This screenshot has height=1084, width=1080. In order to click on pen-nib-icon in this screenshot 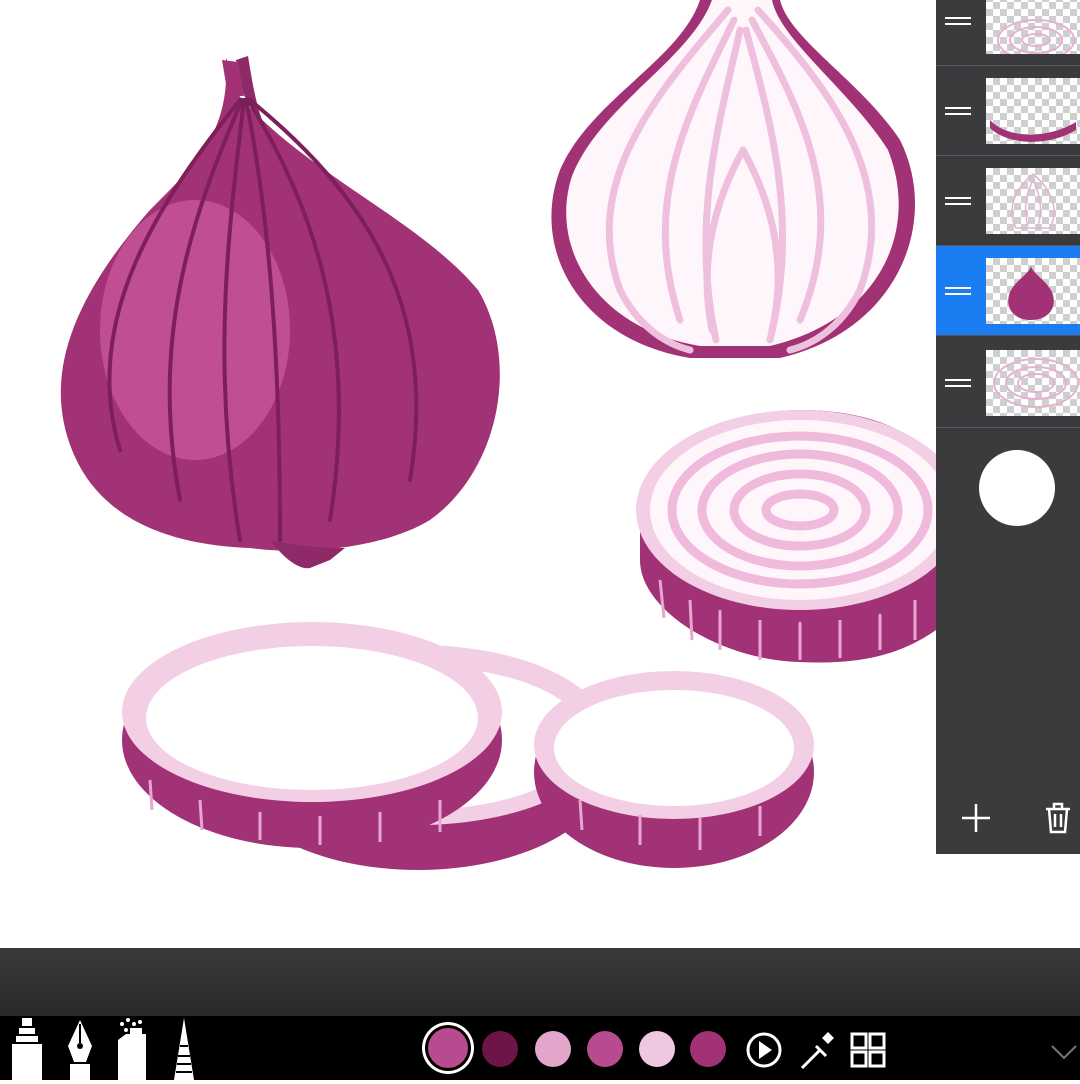, I will do `click(80, 1050)`.